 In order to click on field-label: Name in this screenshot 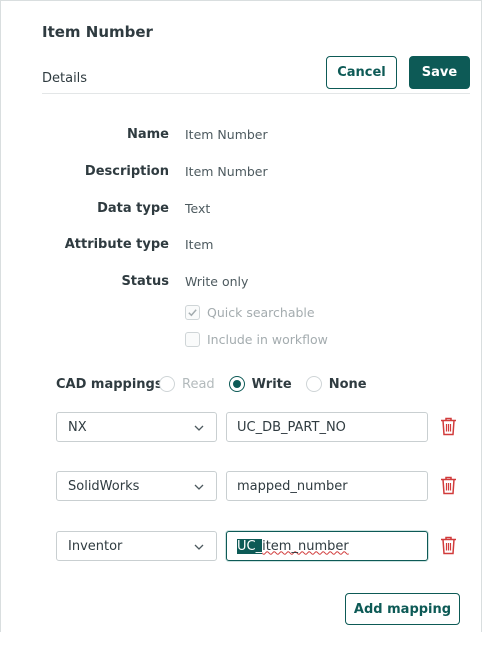, I will do `click(147, 134)`.